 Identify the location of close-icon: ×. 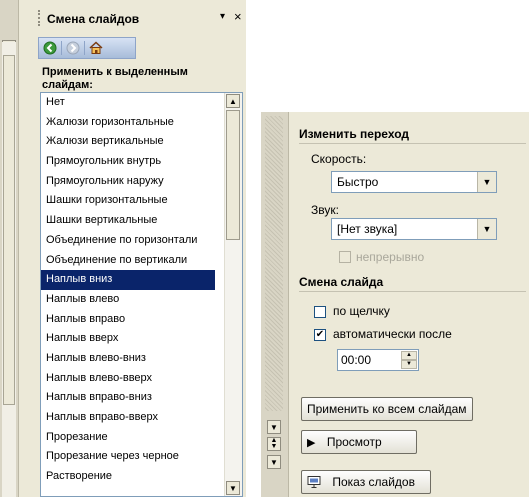
(238, 16).